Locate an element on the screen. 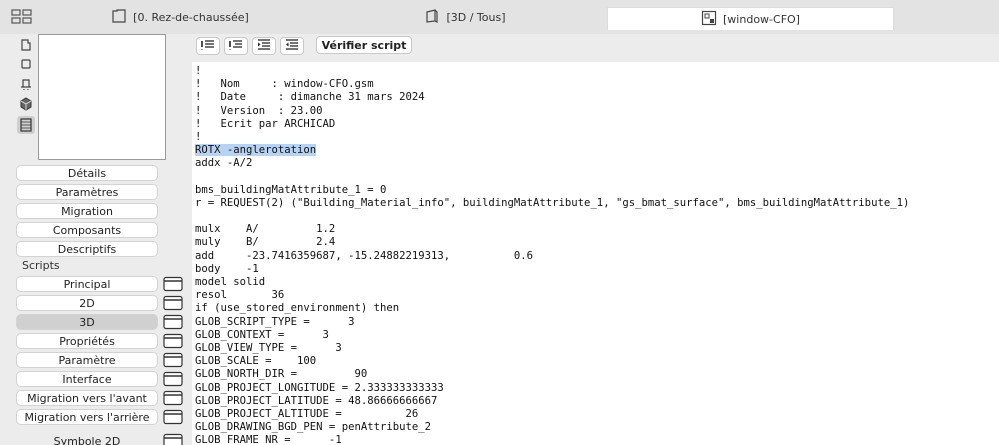 The image size is (999, 445). uncomment-icon is located at coordinates (236, 46).